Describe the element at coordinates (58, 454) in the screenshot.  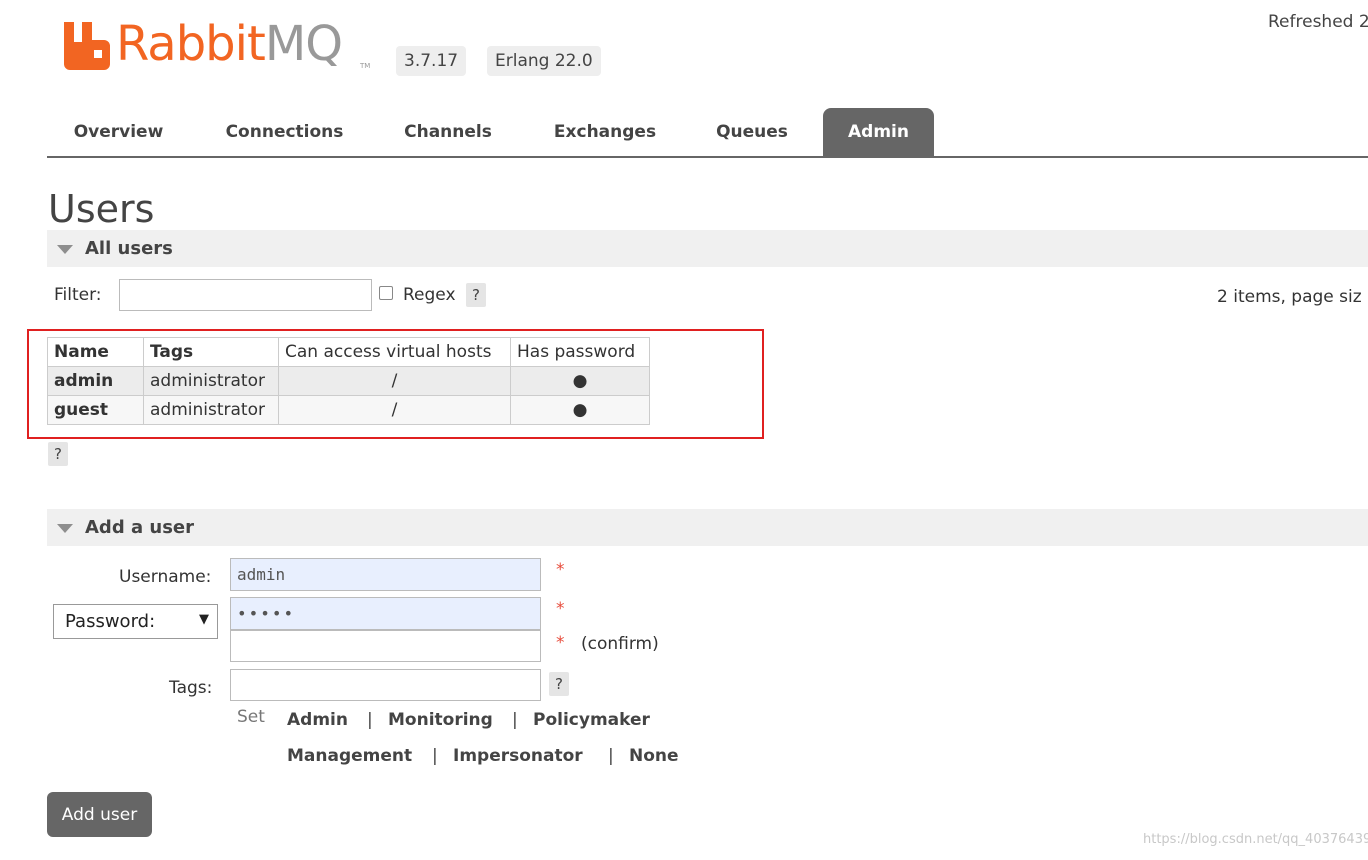
I see `table-help-button: ?` at that location.